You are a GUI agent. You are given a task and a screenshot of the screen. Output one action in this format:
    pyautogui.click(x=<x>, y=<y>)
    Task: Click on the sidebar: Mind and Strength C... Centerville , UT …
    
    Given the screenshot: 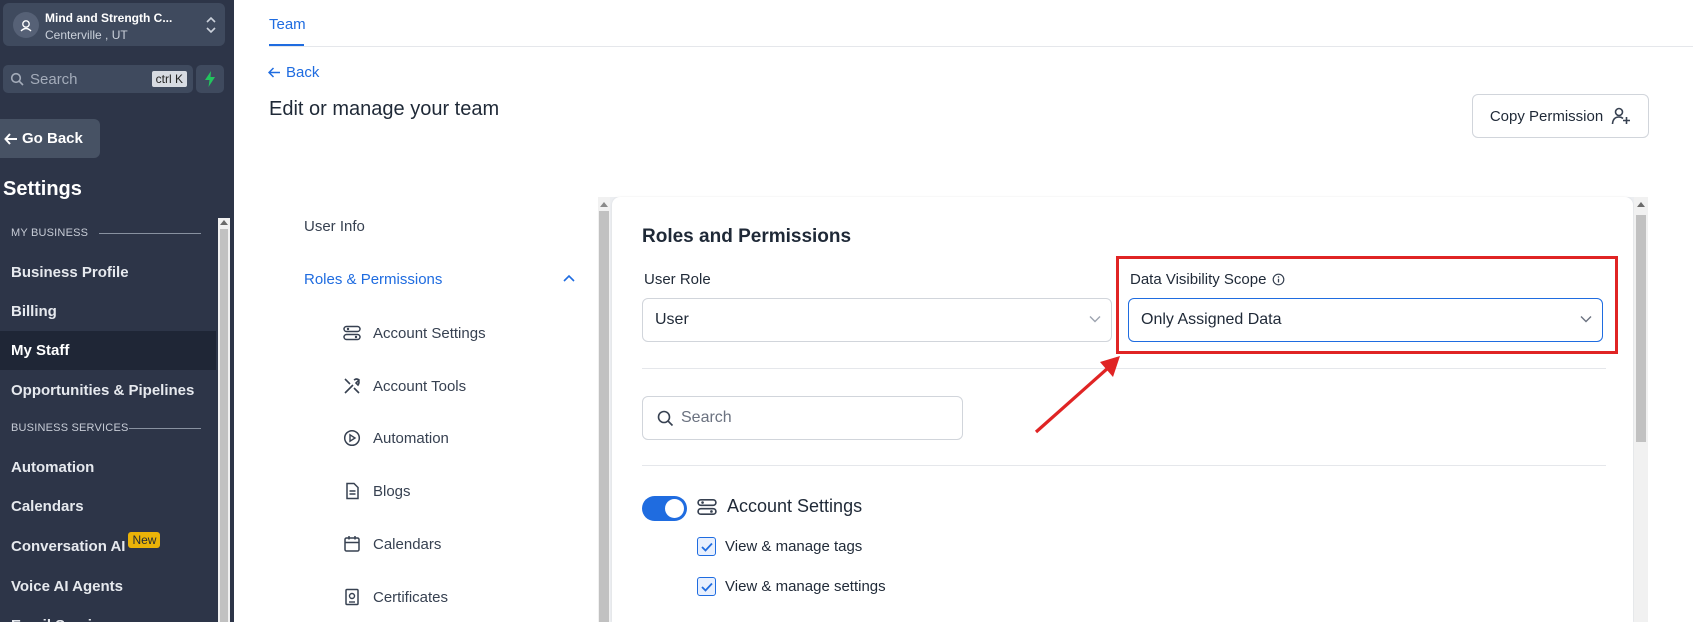 What is the action you would take?
    pyautogui.click(x=117, y=311)
    